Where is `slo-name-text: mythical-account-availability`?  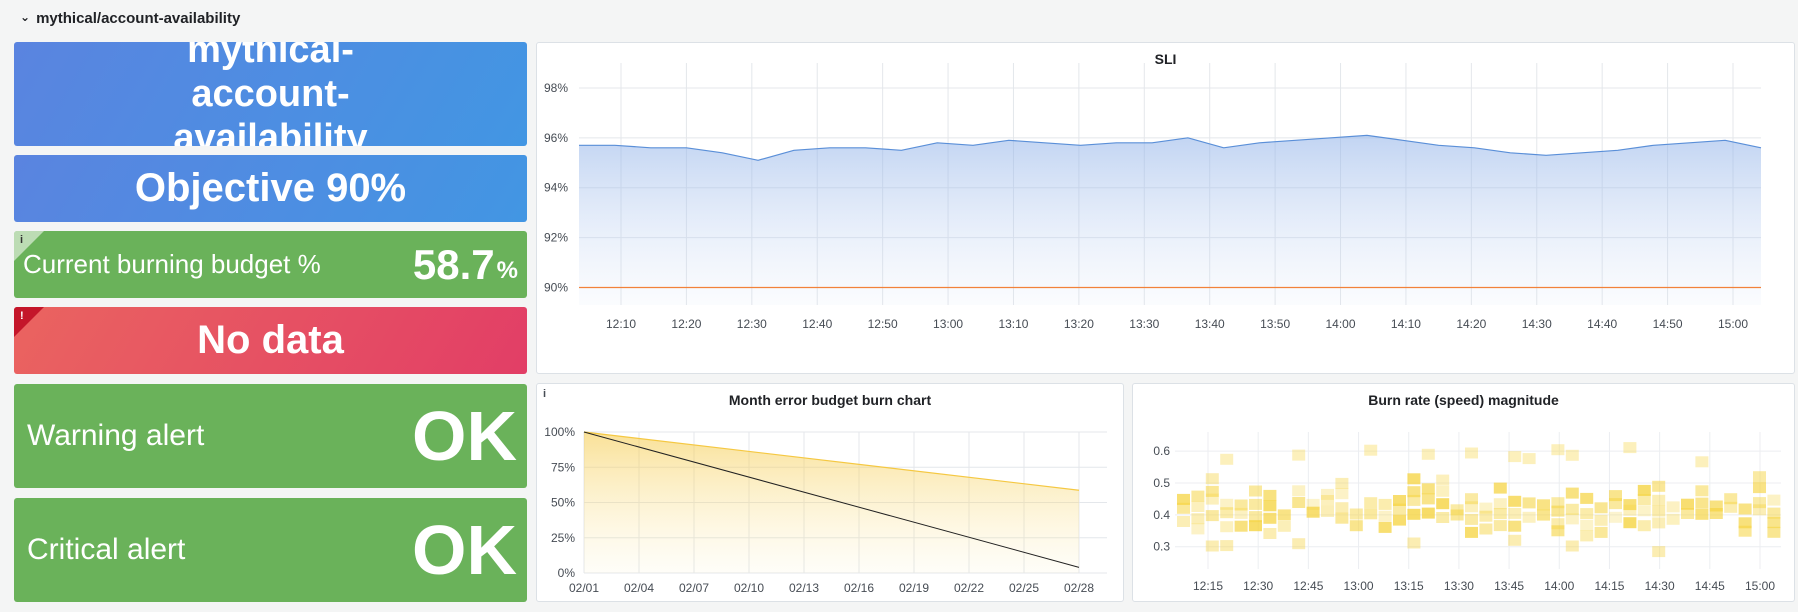 slo-name-text: mythical-account-availability is located at coordinates (270, 94).